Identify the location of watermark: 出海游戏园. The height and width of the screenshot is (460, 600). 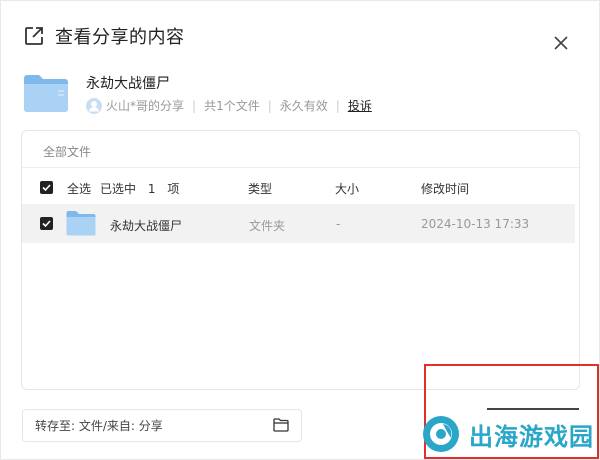
(510, 434).